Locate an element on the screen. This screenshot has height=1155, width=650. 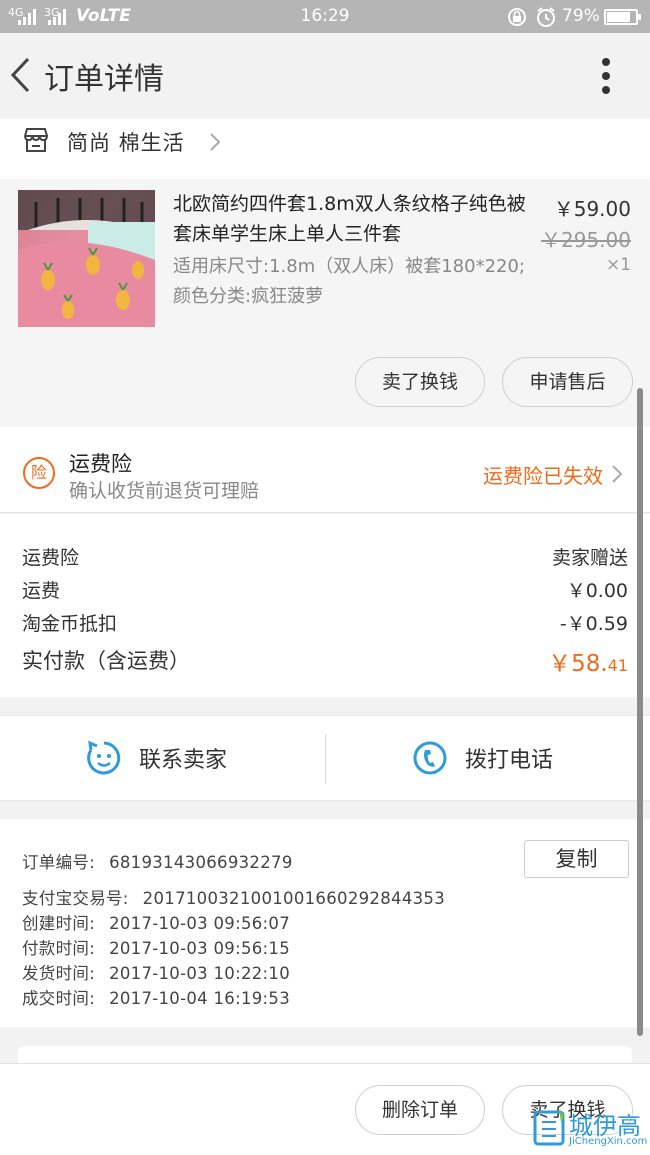
shop-row: 简尚 棉生活 is located at coordinates (325, 149).